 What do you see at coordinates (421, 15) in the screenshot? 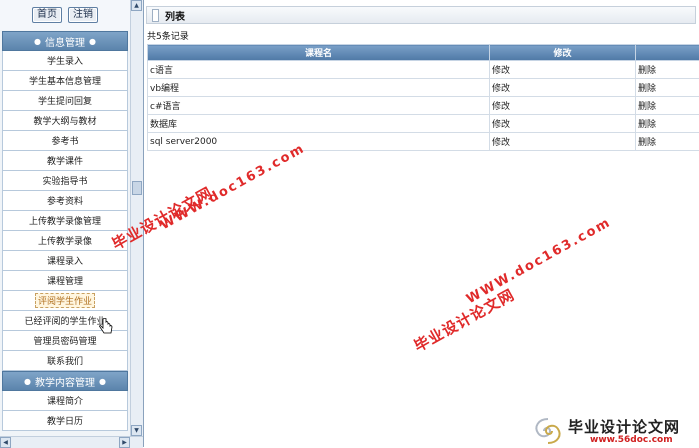
I see `panel-title-bar: 列表` at bounding box center [421, 15].